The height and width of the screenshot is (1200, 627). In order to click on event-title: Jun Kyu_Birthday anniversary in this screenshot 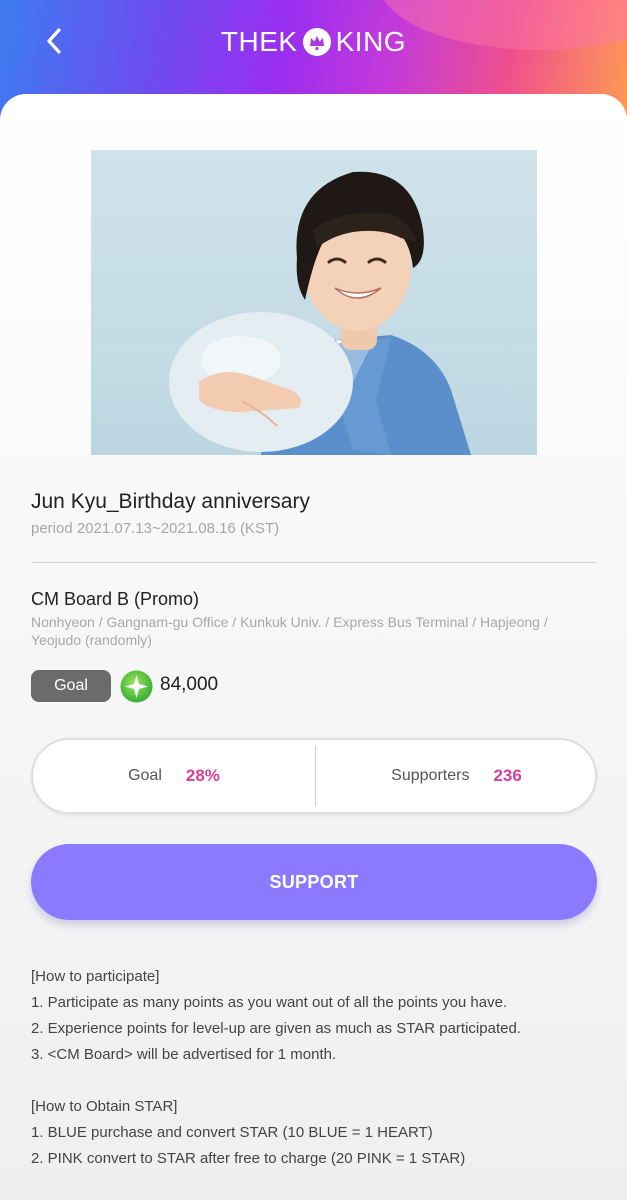, I will do `click(170, 501)`.